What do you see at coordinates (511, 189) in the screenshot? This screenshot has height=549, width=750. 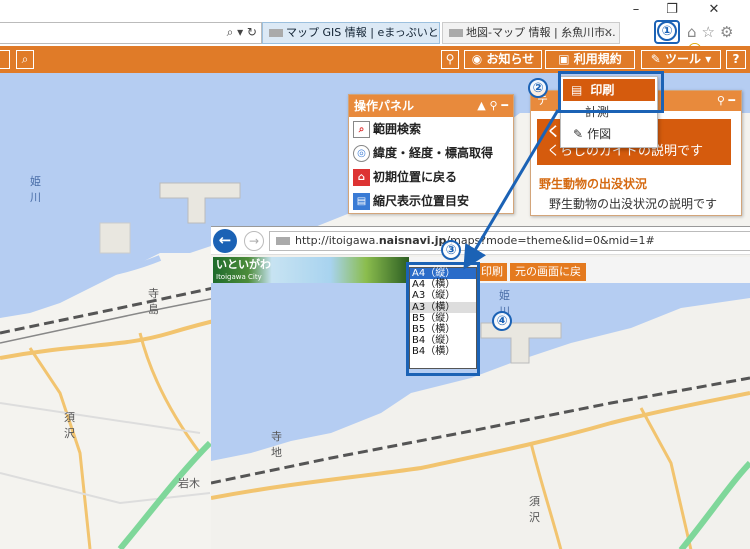 I see `annotation-arrow` at bounding box center [511, 189].